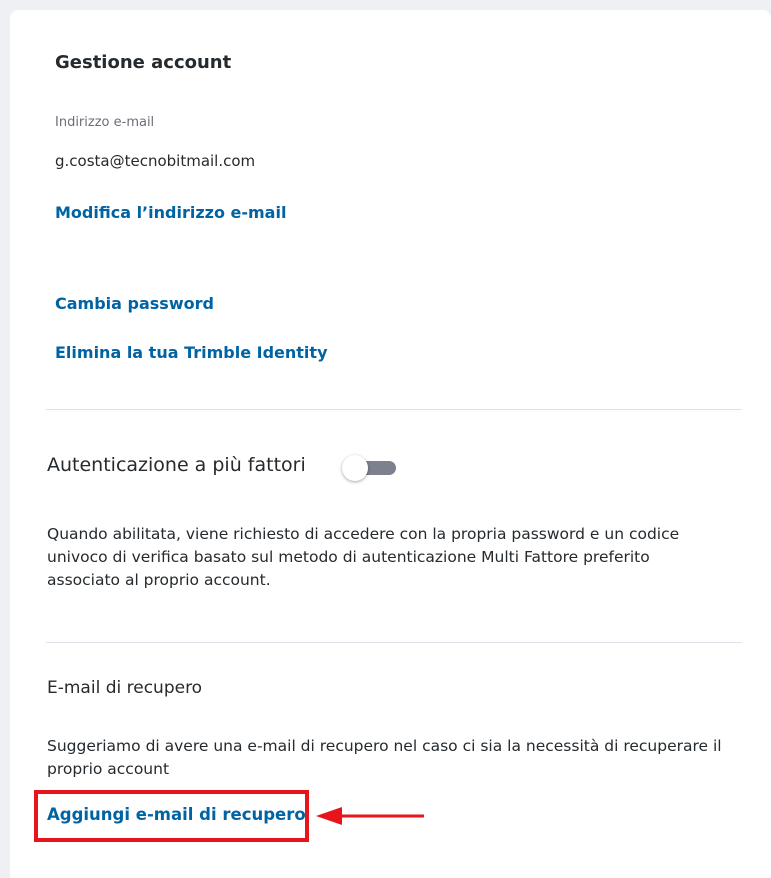  Describe the element at coordinates (125, 688) in the screenshot. I see `recovery-email-title: E-mail di recupero` at that location.